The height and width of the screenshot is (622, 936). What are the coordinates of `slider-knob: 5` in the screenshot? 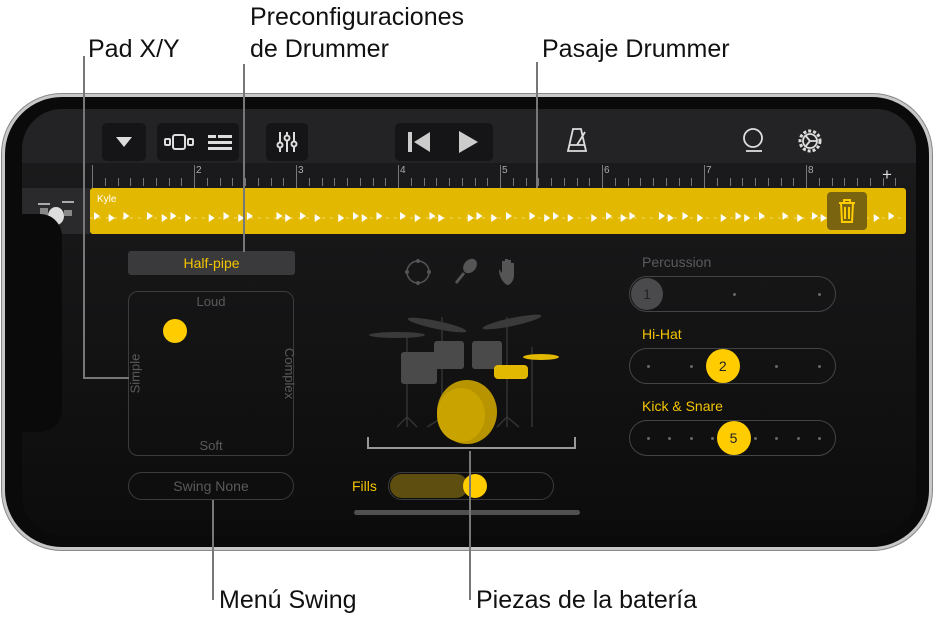 It's located at (733, 438).